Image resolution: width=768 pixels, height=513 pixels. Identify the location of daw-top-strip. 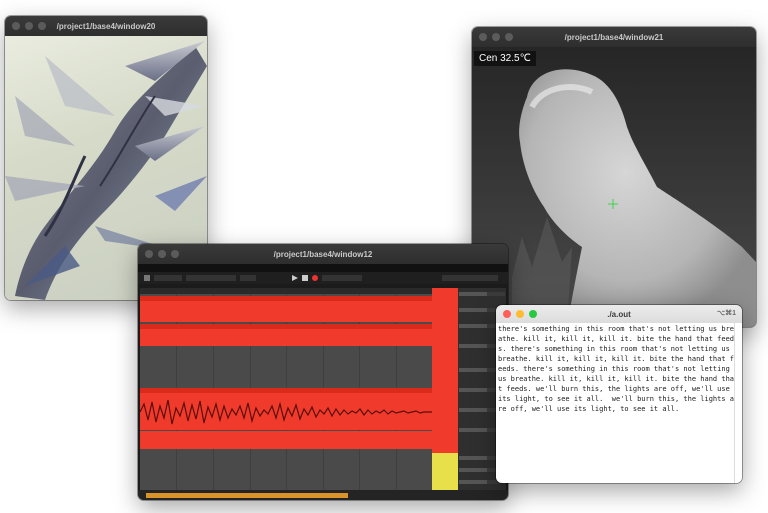
(323, 268).